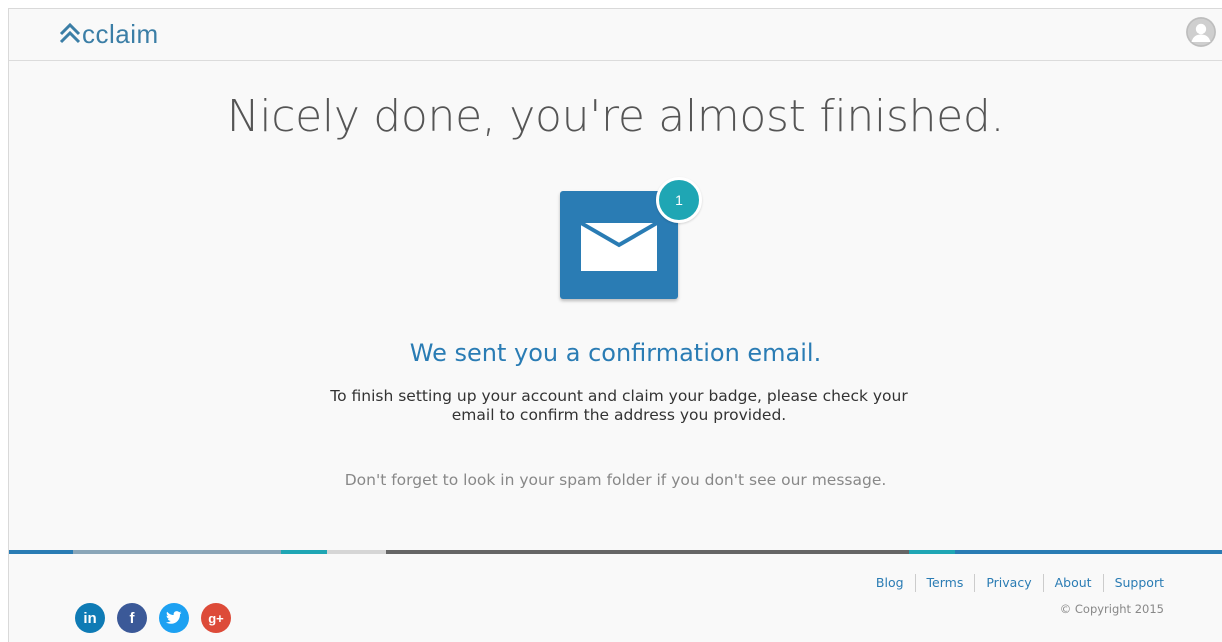 The image size is (1222, 642). Describe the element at coordinates (679, 200) in the screenshot. I see `unread-count-badge: 1` at that location.